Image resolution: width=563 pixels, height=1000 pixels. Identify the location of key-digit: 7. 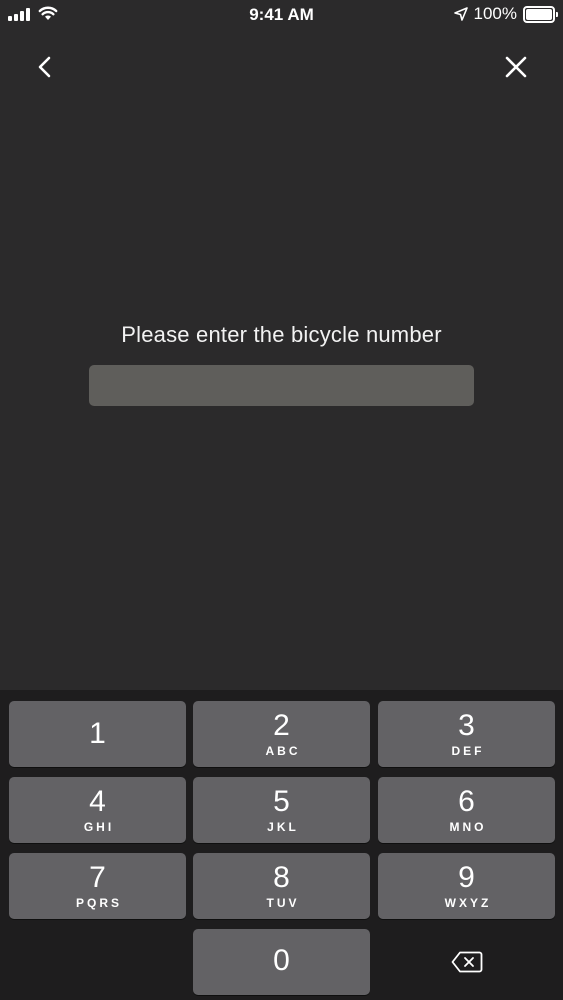
(97, 877).